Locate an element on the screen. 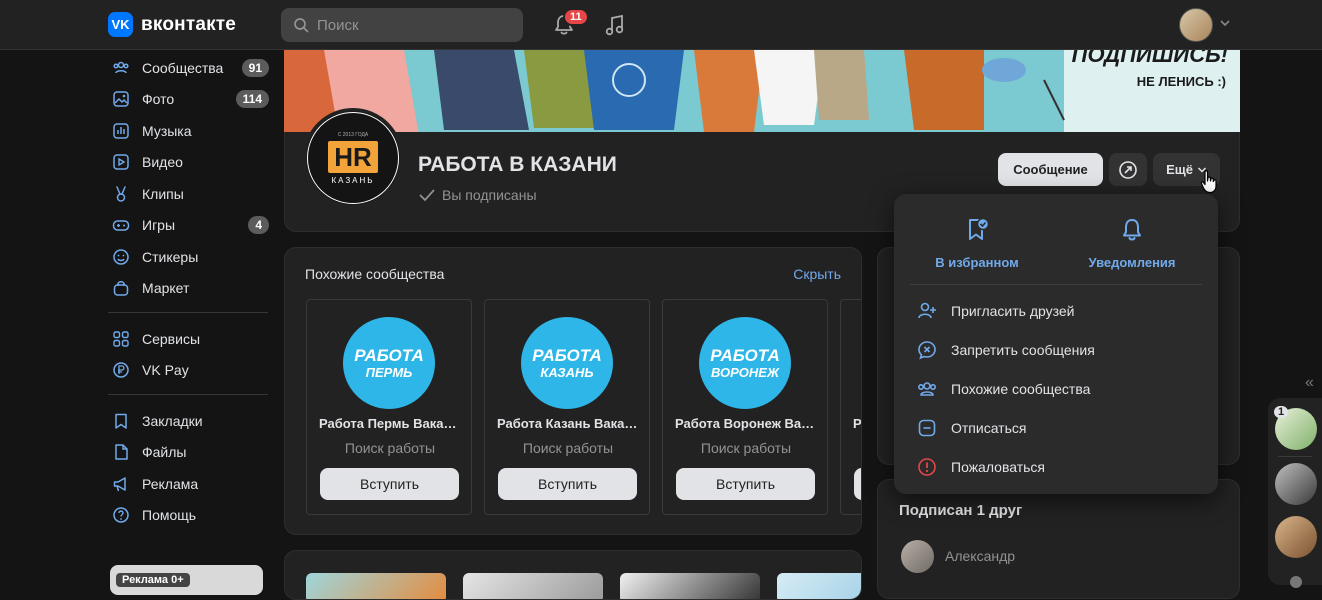 The height and width of the screenshot is (600, 1322). join-button is located at coordinates (857, 484).